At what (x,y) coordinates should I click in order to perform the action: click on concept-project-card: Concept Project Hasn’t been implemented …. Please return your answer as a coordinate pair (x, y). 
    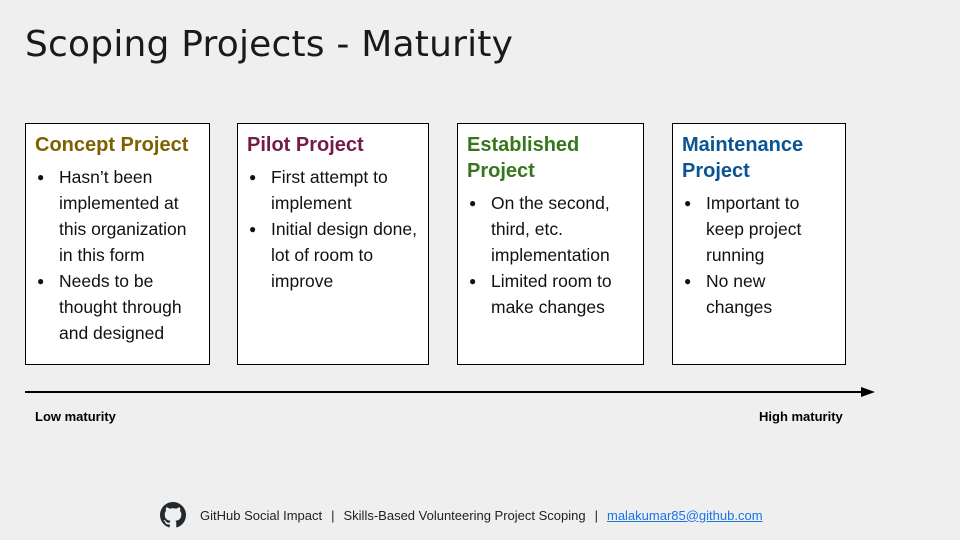
    Looking at the image, I should click on (117, 244).